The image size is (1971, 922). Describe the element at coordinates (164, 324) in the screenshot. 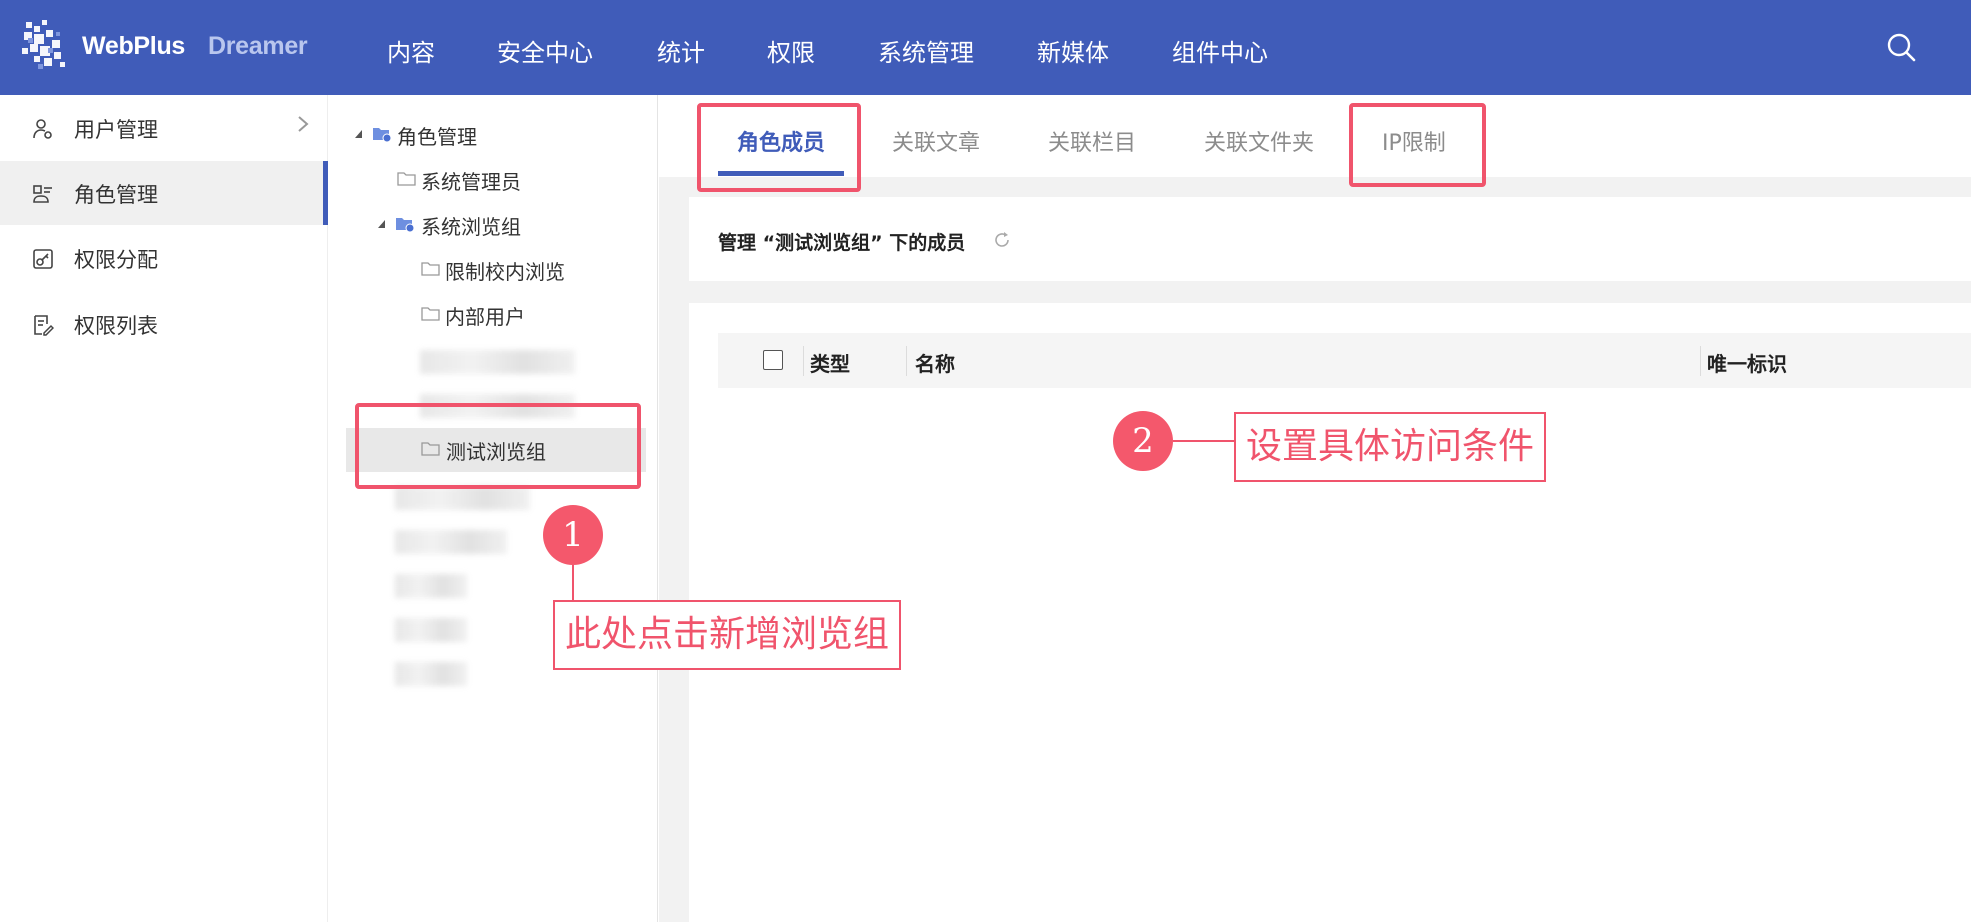

I see `sidebar-item-permission-list: 权限列表` at that location.